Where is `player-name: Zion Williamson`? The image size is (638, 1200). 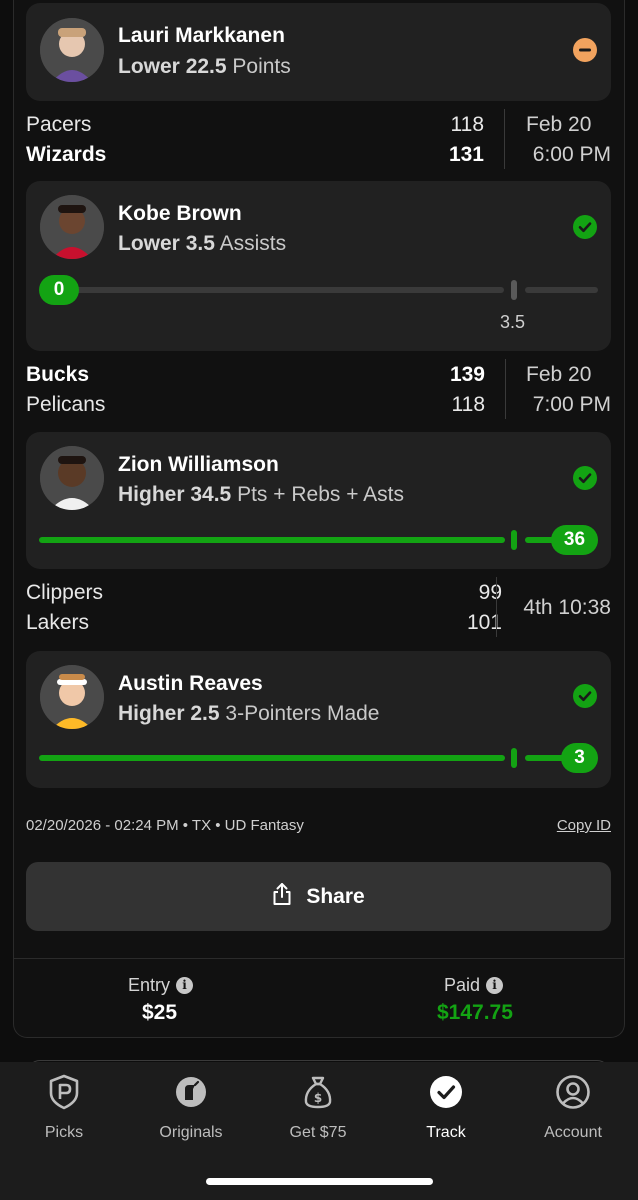
player-name: Zion Williamson is located at coordinates (198, 464).